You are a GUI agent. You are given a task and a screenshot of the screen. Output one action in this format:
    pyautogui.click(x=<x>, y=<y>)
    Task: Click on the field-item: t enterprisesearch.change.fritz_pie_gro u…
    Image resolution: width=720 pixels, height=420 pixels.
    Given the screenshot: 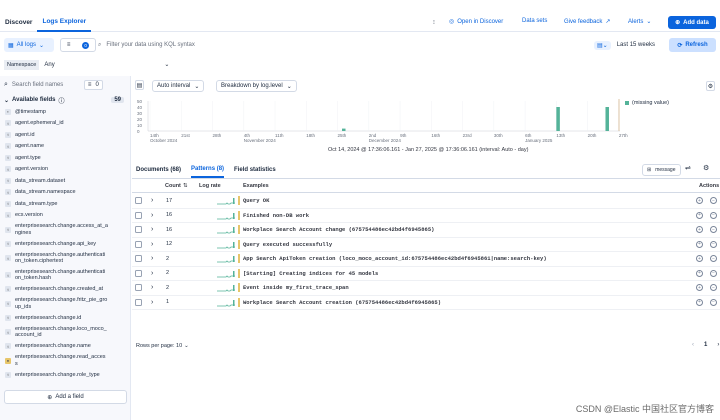 What is the action you would take?
    pyautogui.click(x=65, y=303)
    